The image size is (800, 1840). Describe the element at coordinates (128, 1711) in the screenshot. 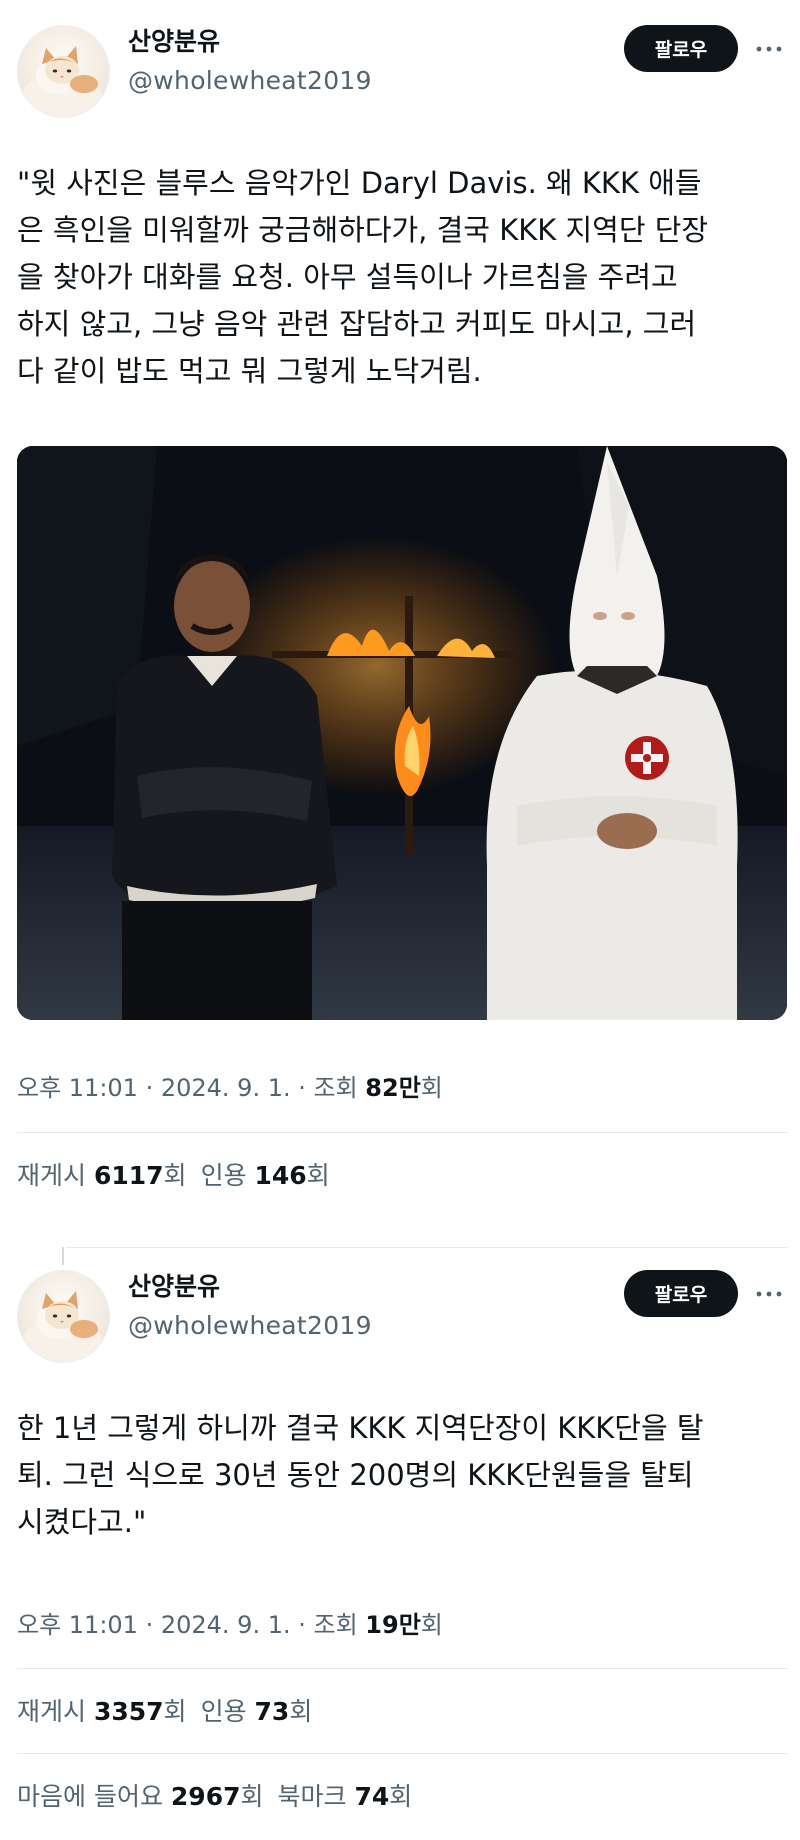

I see `reposts-count: 3357` at that location.